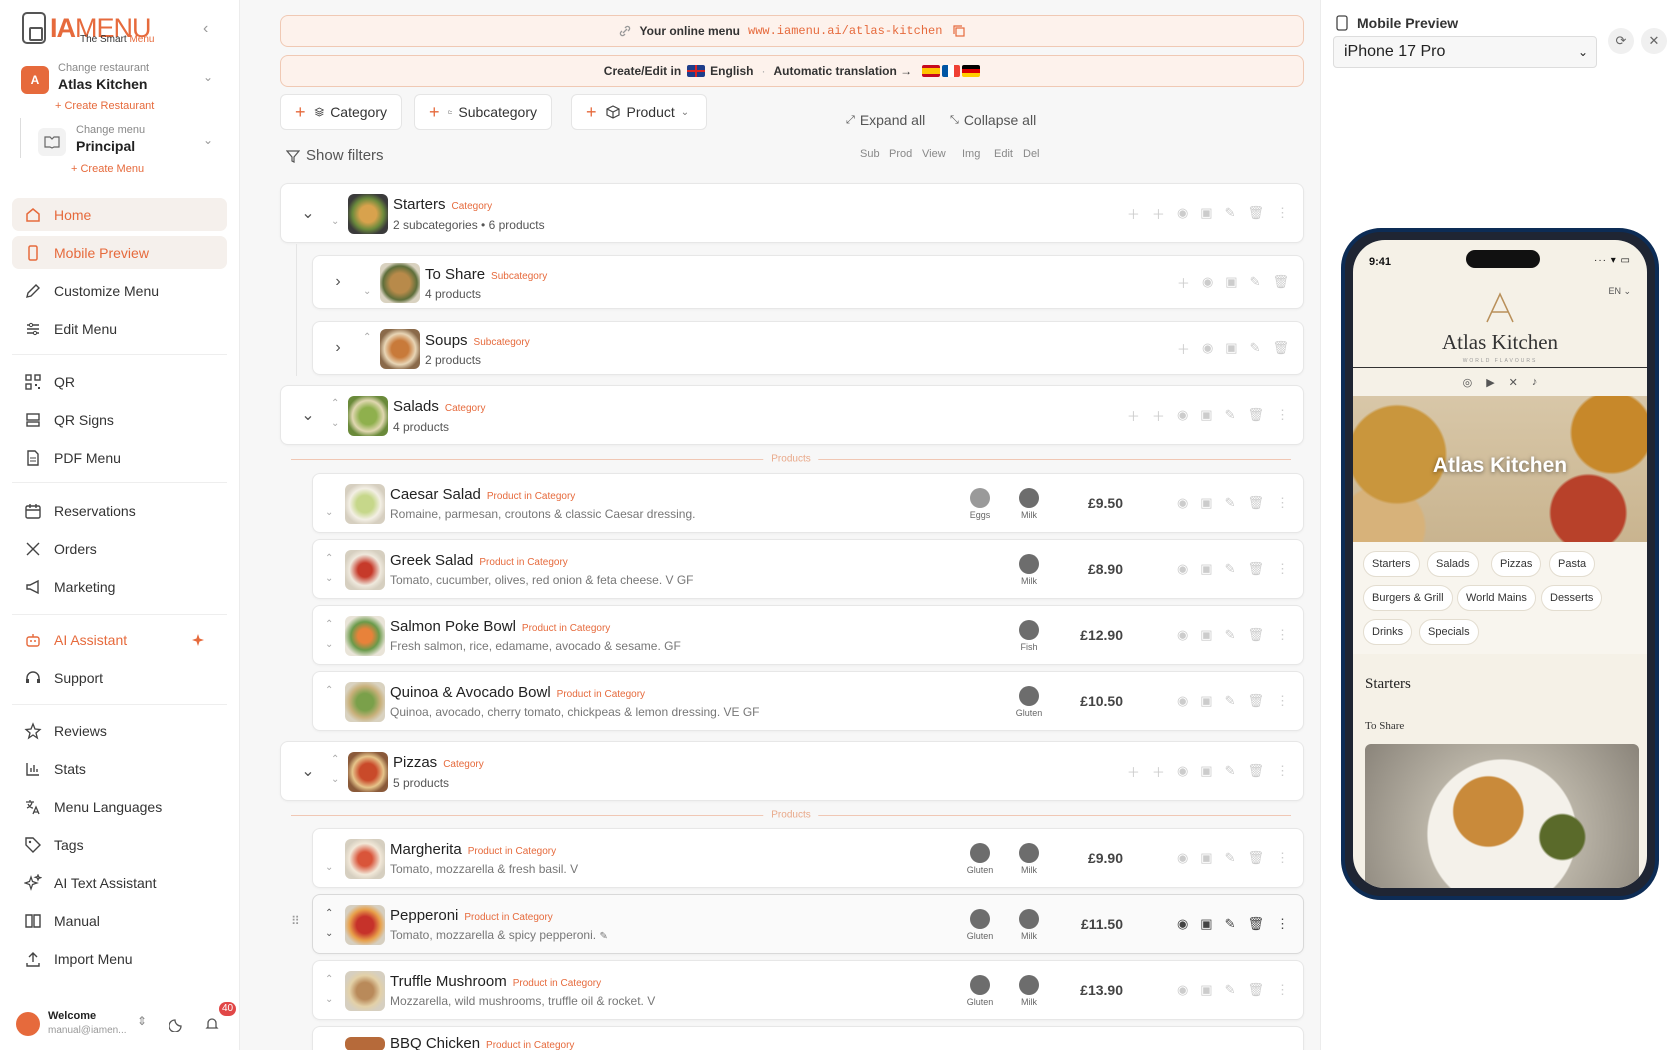 This screenshot has height=1050, width=1680. What do you see at coordinates (483, 112) in the screenshot?
I see `add-subcategory-button: + Subcategory` at bounding box center [483, 112].